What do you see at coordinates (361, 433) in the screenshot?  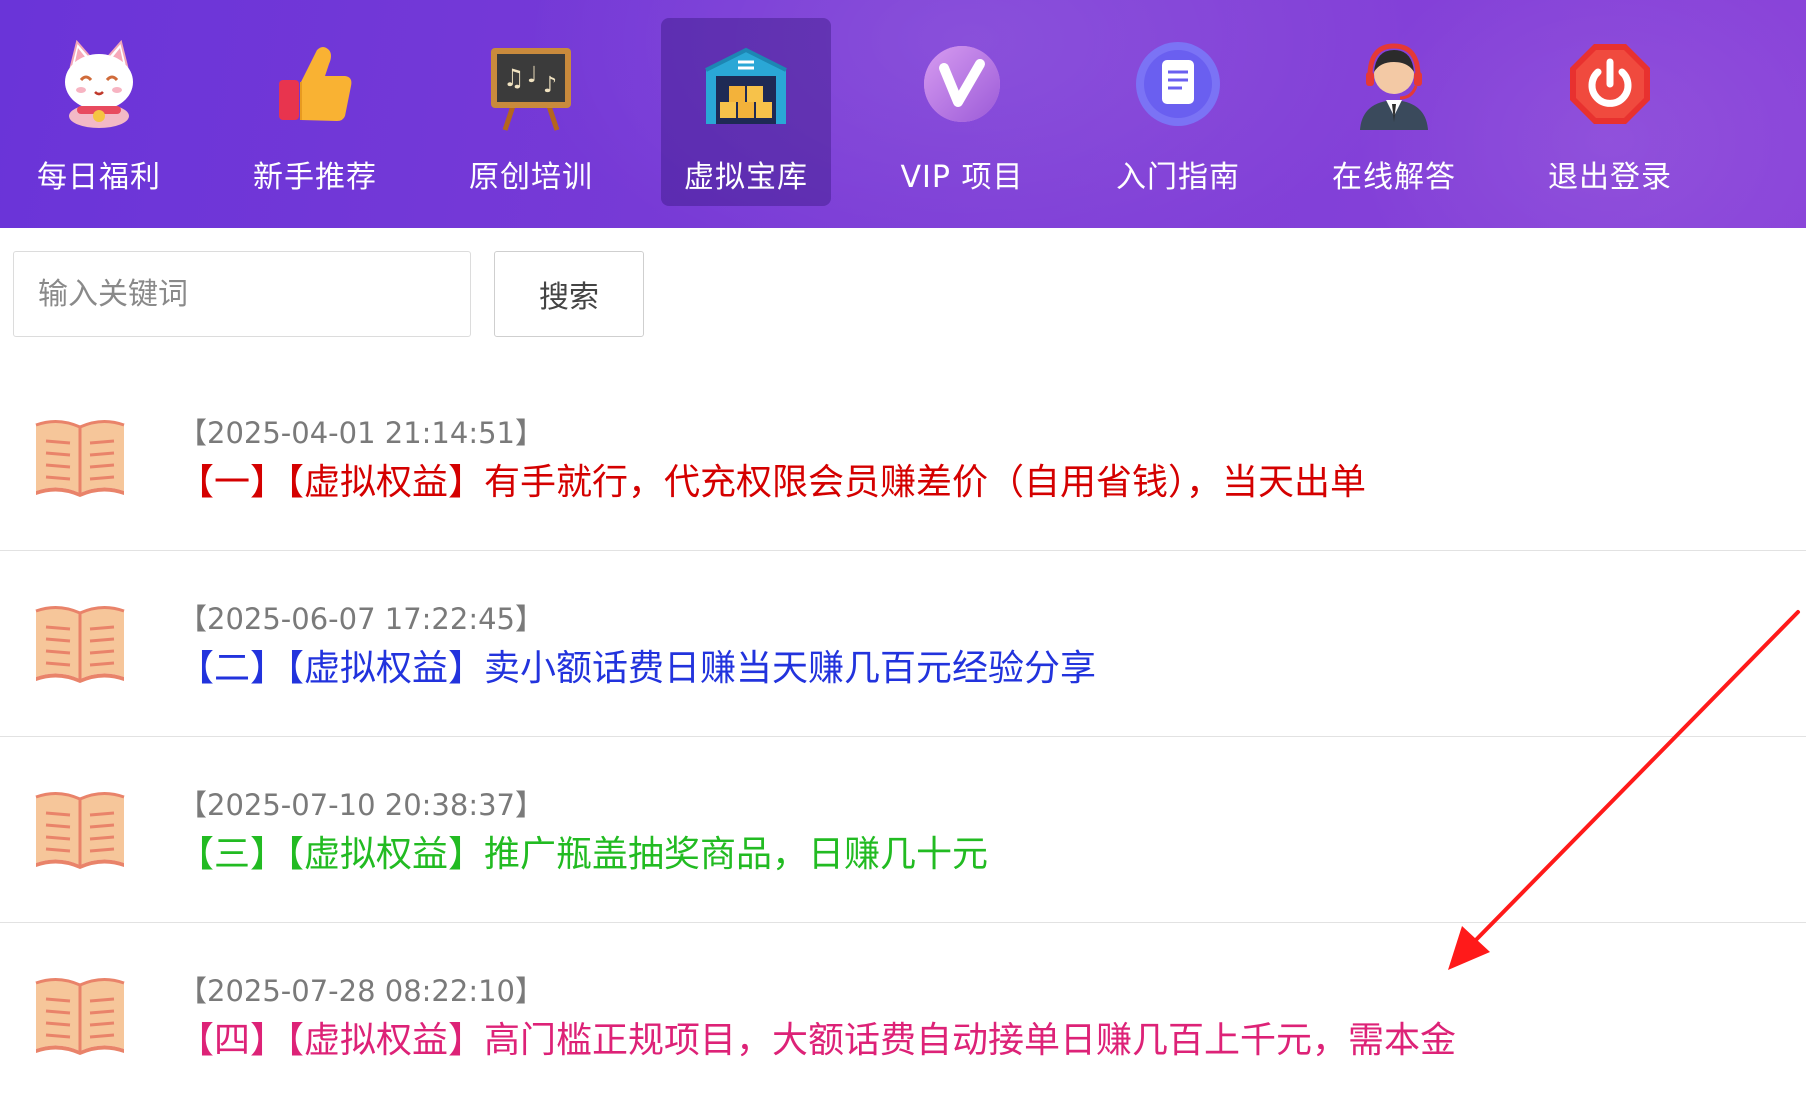 I see `item-date: 【2025-04-01 21:14:51】` at bounding box center [361, 433].